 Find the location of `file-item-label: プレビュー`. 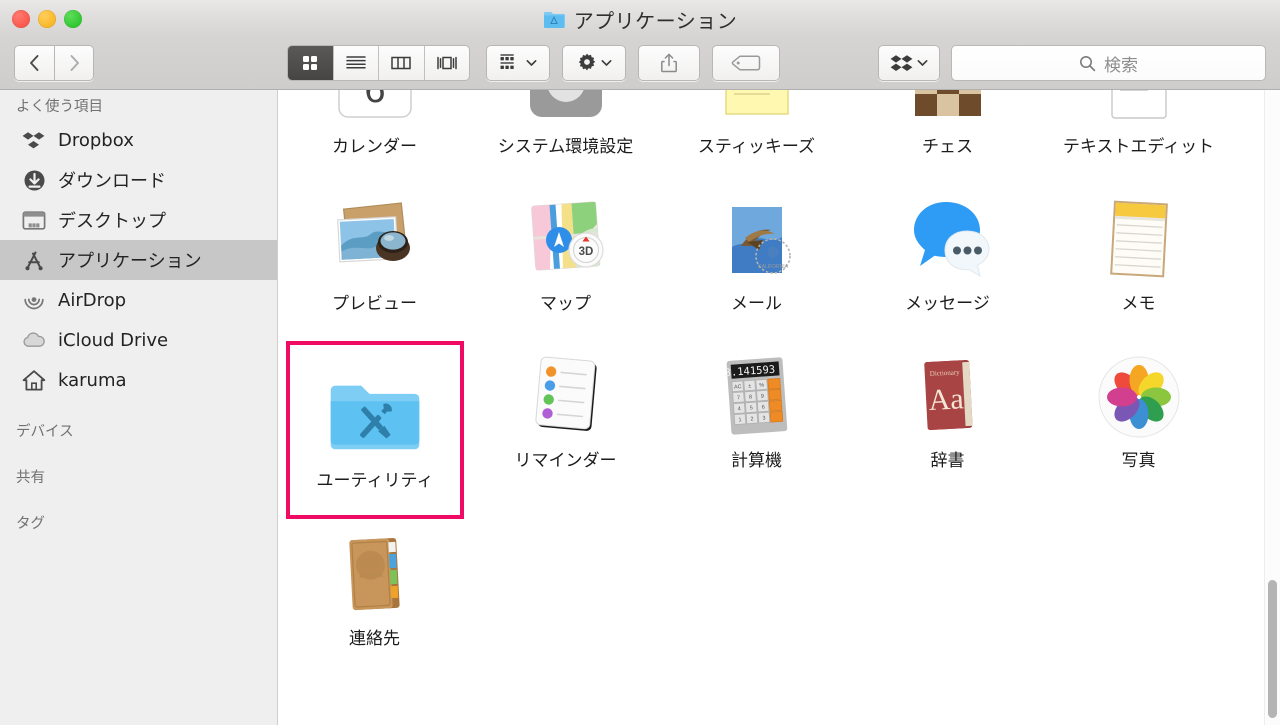

file-item-label: プレビュー is located at coordinates (374, 304).